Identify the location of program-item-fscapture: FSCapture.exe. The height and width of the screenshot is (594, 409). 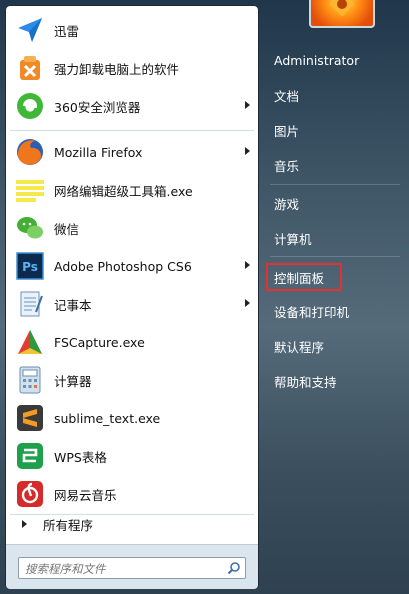
(132, 342).